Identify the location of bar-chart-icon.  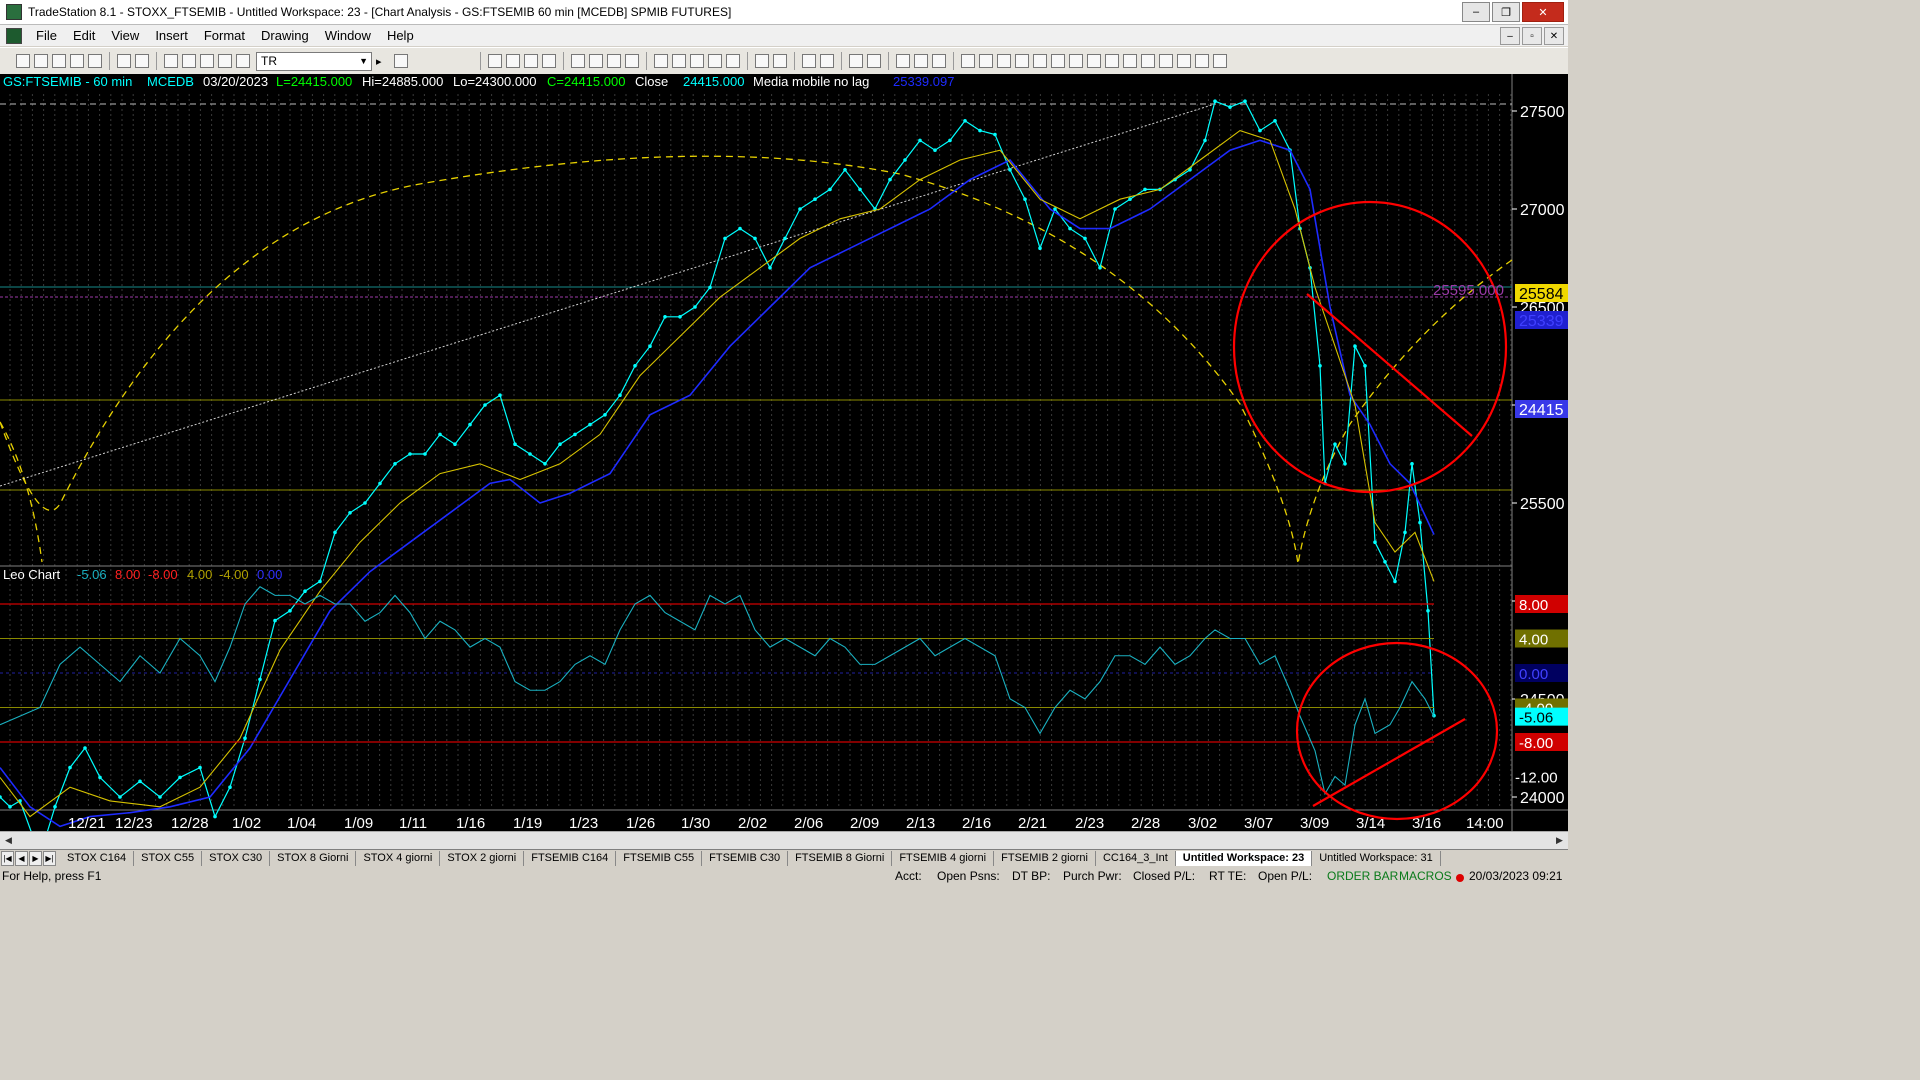
(494, 61).